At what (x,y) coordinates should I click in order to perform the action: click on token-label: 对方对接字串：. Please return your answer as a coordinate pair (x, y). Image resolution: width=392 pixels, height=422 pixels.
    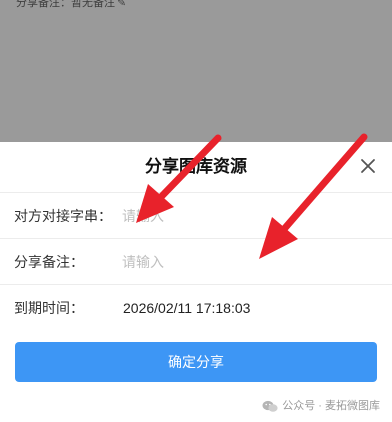
    Looking at the image, I should click on (63, 216).